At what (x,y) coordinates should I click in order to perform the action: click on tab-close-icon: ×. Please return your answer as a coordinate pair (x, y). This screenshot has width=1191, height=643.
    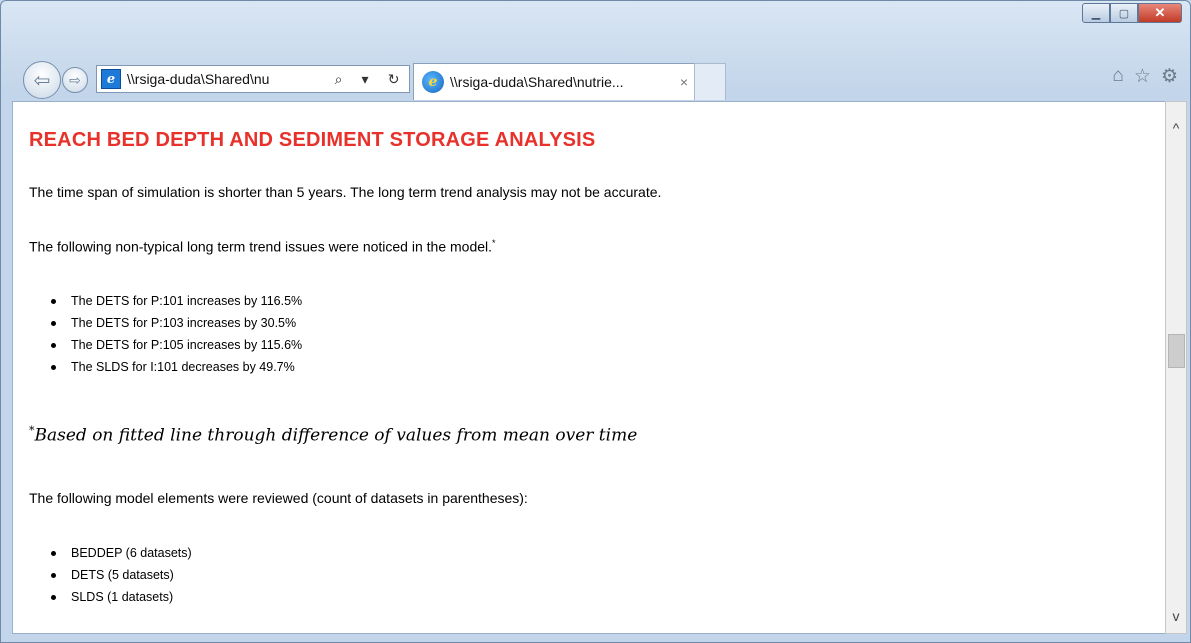
    Looking at the image, I should click on (684, 82).